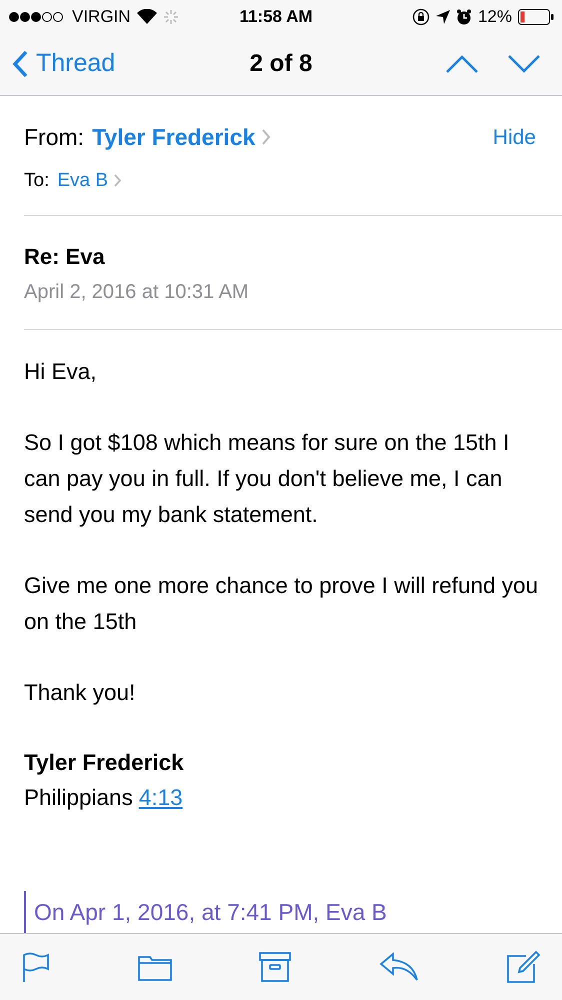 The width and height of the screenshot is (562, 1000). What do you see at coordinates (37, 180) in the screenshot?
I see `to-label: To:` at bounding box center [37, 180].